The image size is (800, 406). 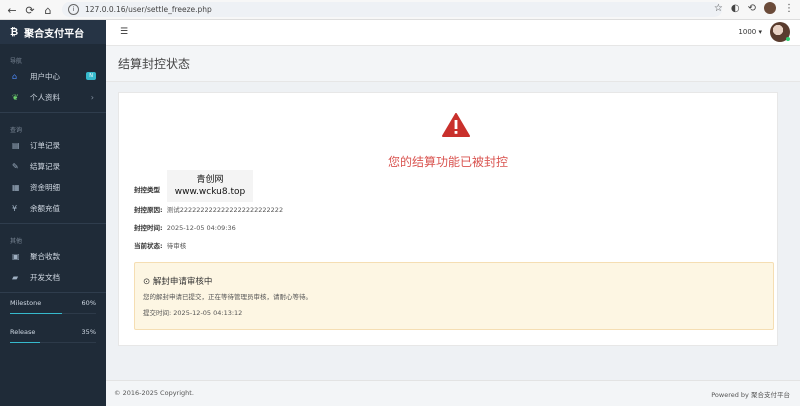 I want to click on field-freeze-reason: 封控原因: 测试2222222222222222222222222, so click(x=208, y=209).